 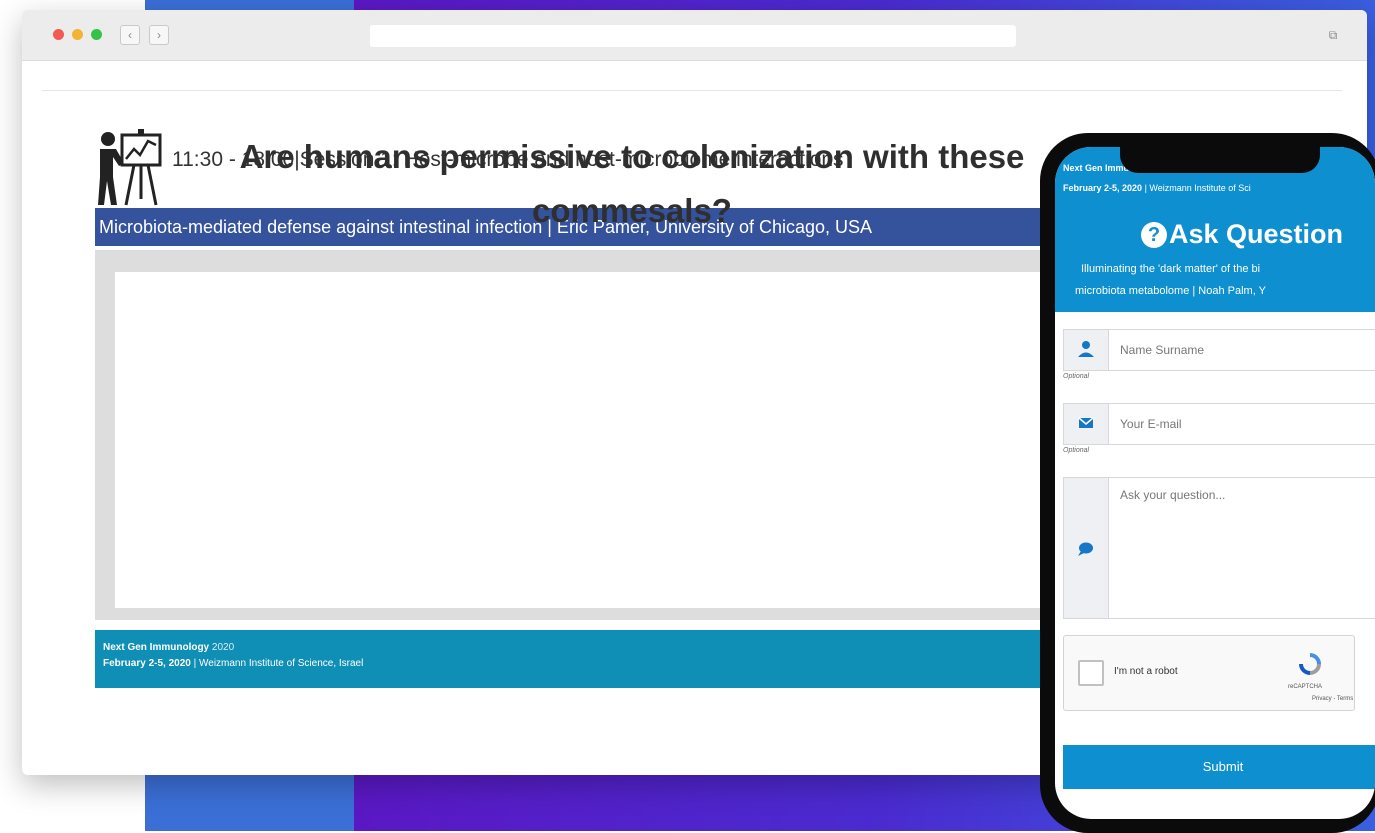 I want to click on envelope-icon, so click(x=1086, y=424).